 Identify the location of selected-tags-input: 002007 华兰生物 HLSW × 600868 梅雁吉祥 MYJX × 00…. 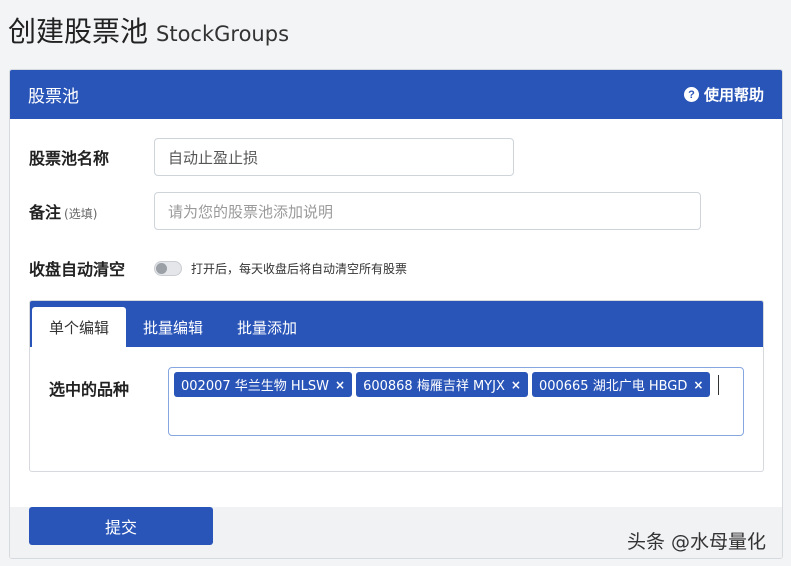
(456, 401).